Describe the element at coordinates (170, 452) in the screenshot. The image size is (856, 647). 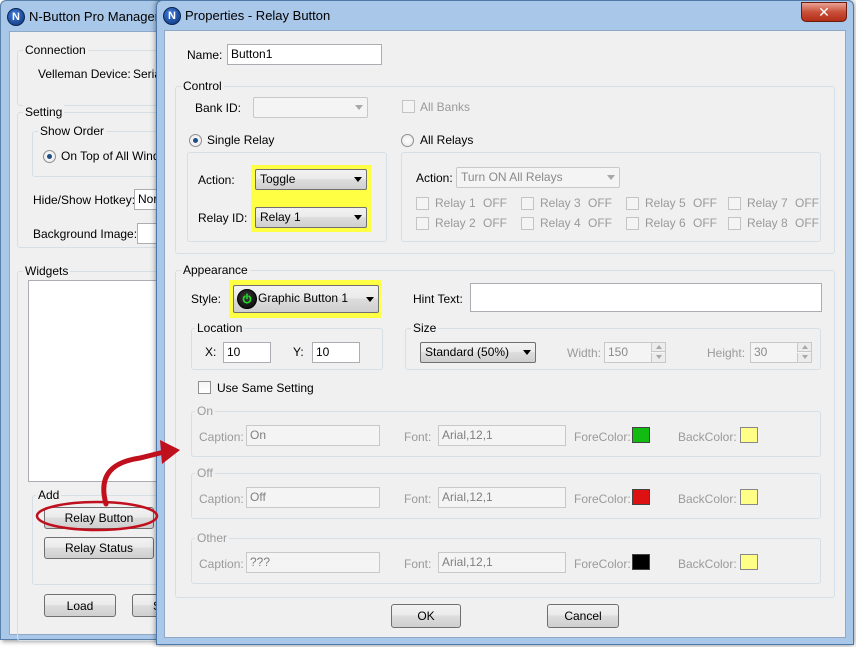
I see `annotation-arrowhead` at that location.